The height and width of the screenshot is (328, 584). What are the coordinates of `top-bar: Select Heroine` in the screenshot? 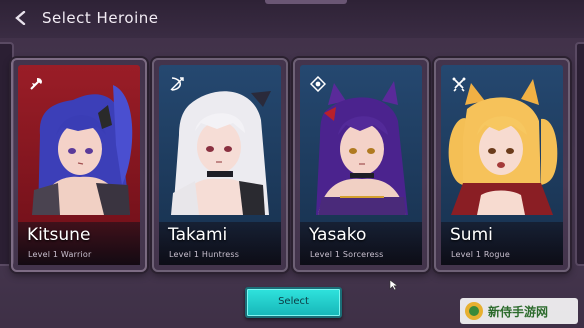 It's located at (292, 19).